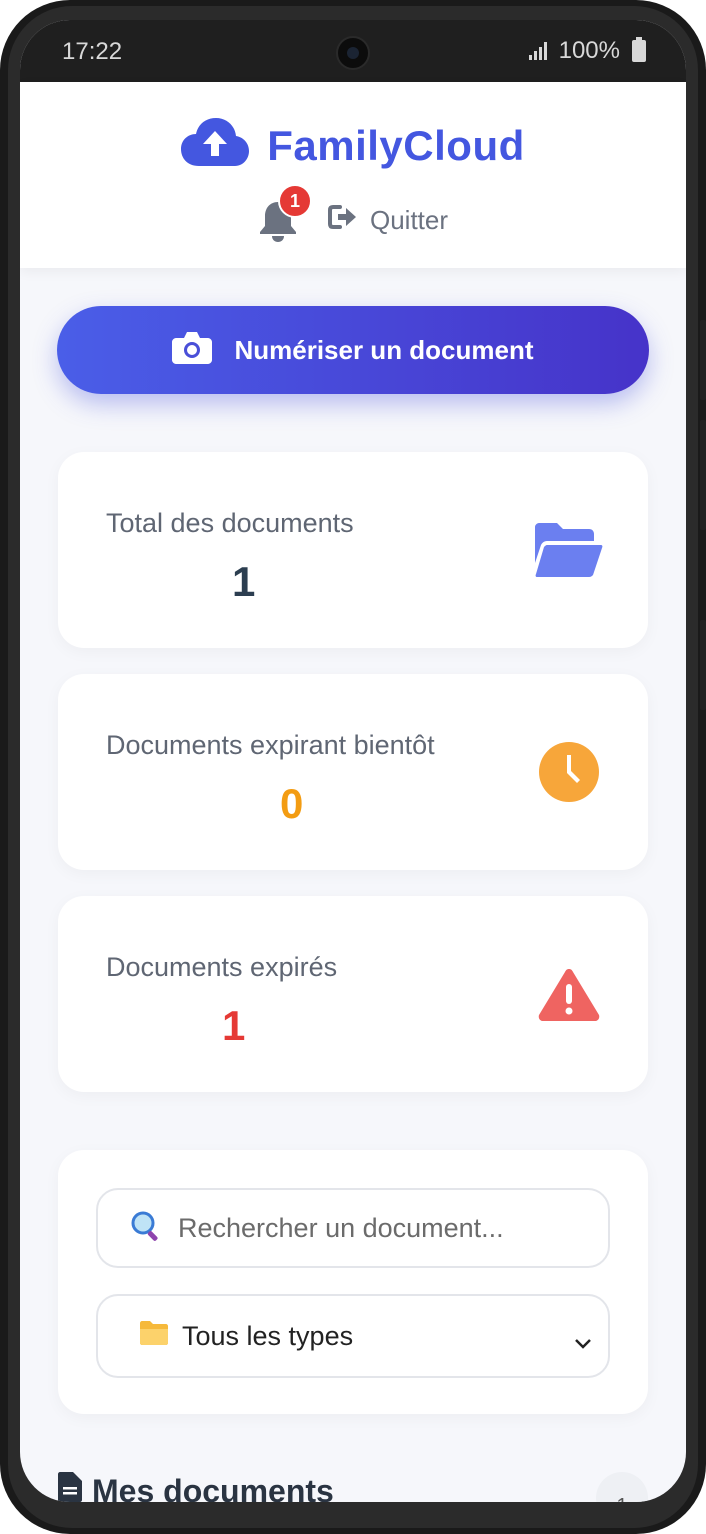 This screenshot has height=1534, width=706. What do you see at coordinates (342, 220) in the screenshot?
I see `sign-out-icon` at bounding box center [342, 220].